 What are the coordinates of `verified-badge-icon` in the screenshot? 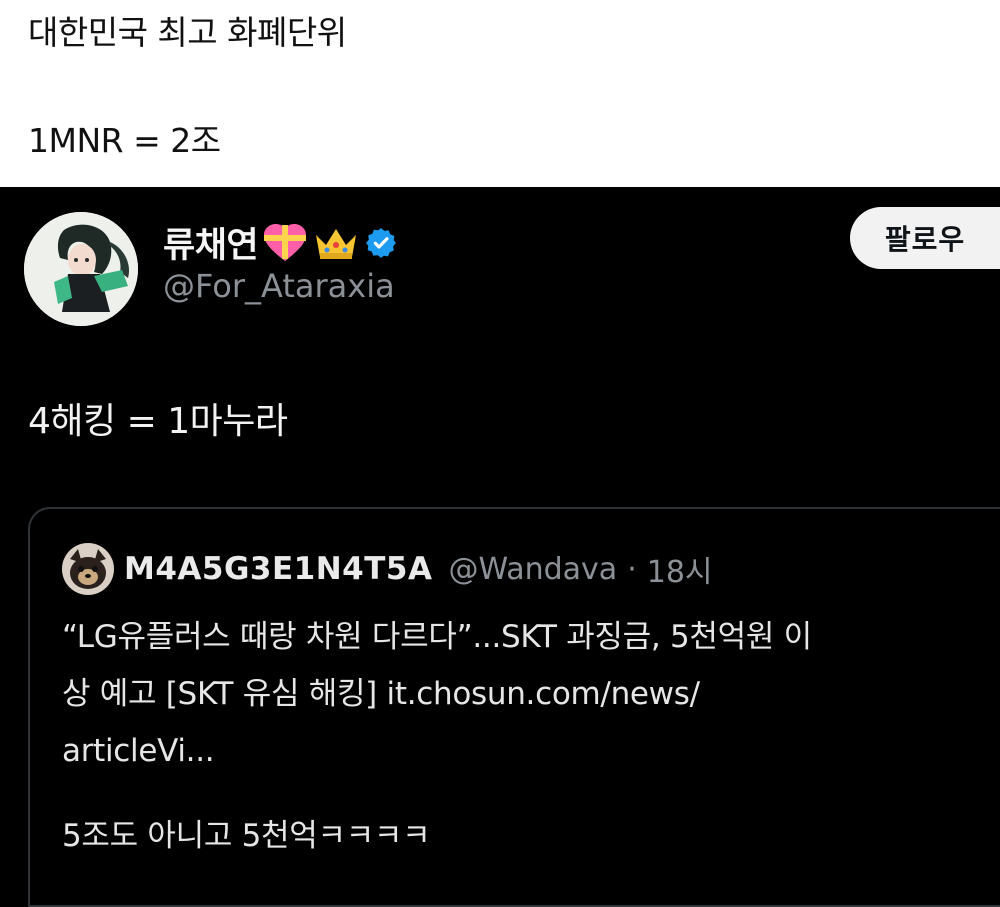 It's located at (381, 243).